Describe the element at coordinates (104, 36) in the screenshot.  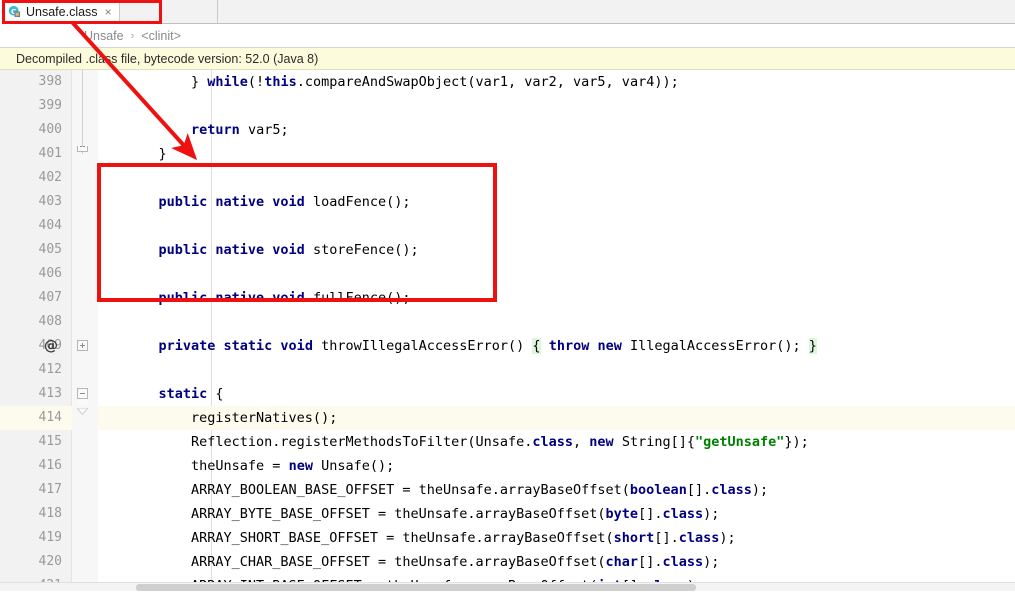
I see `breadcrumb-item-class: Unsafe` at that location.